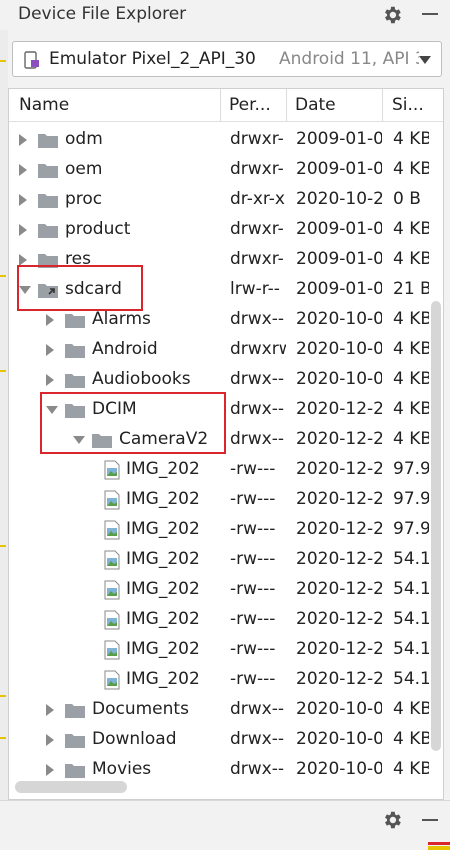 Image resolution: width=450 pixels, height=850 pixels. Describe the element at coordinates (425, 60) in the screenshot. I see `chevron-down-icon` at that location.